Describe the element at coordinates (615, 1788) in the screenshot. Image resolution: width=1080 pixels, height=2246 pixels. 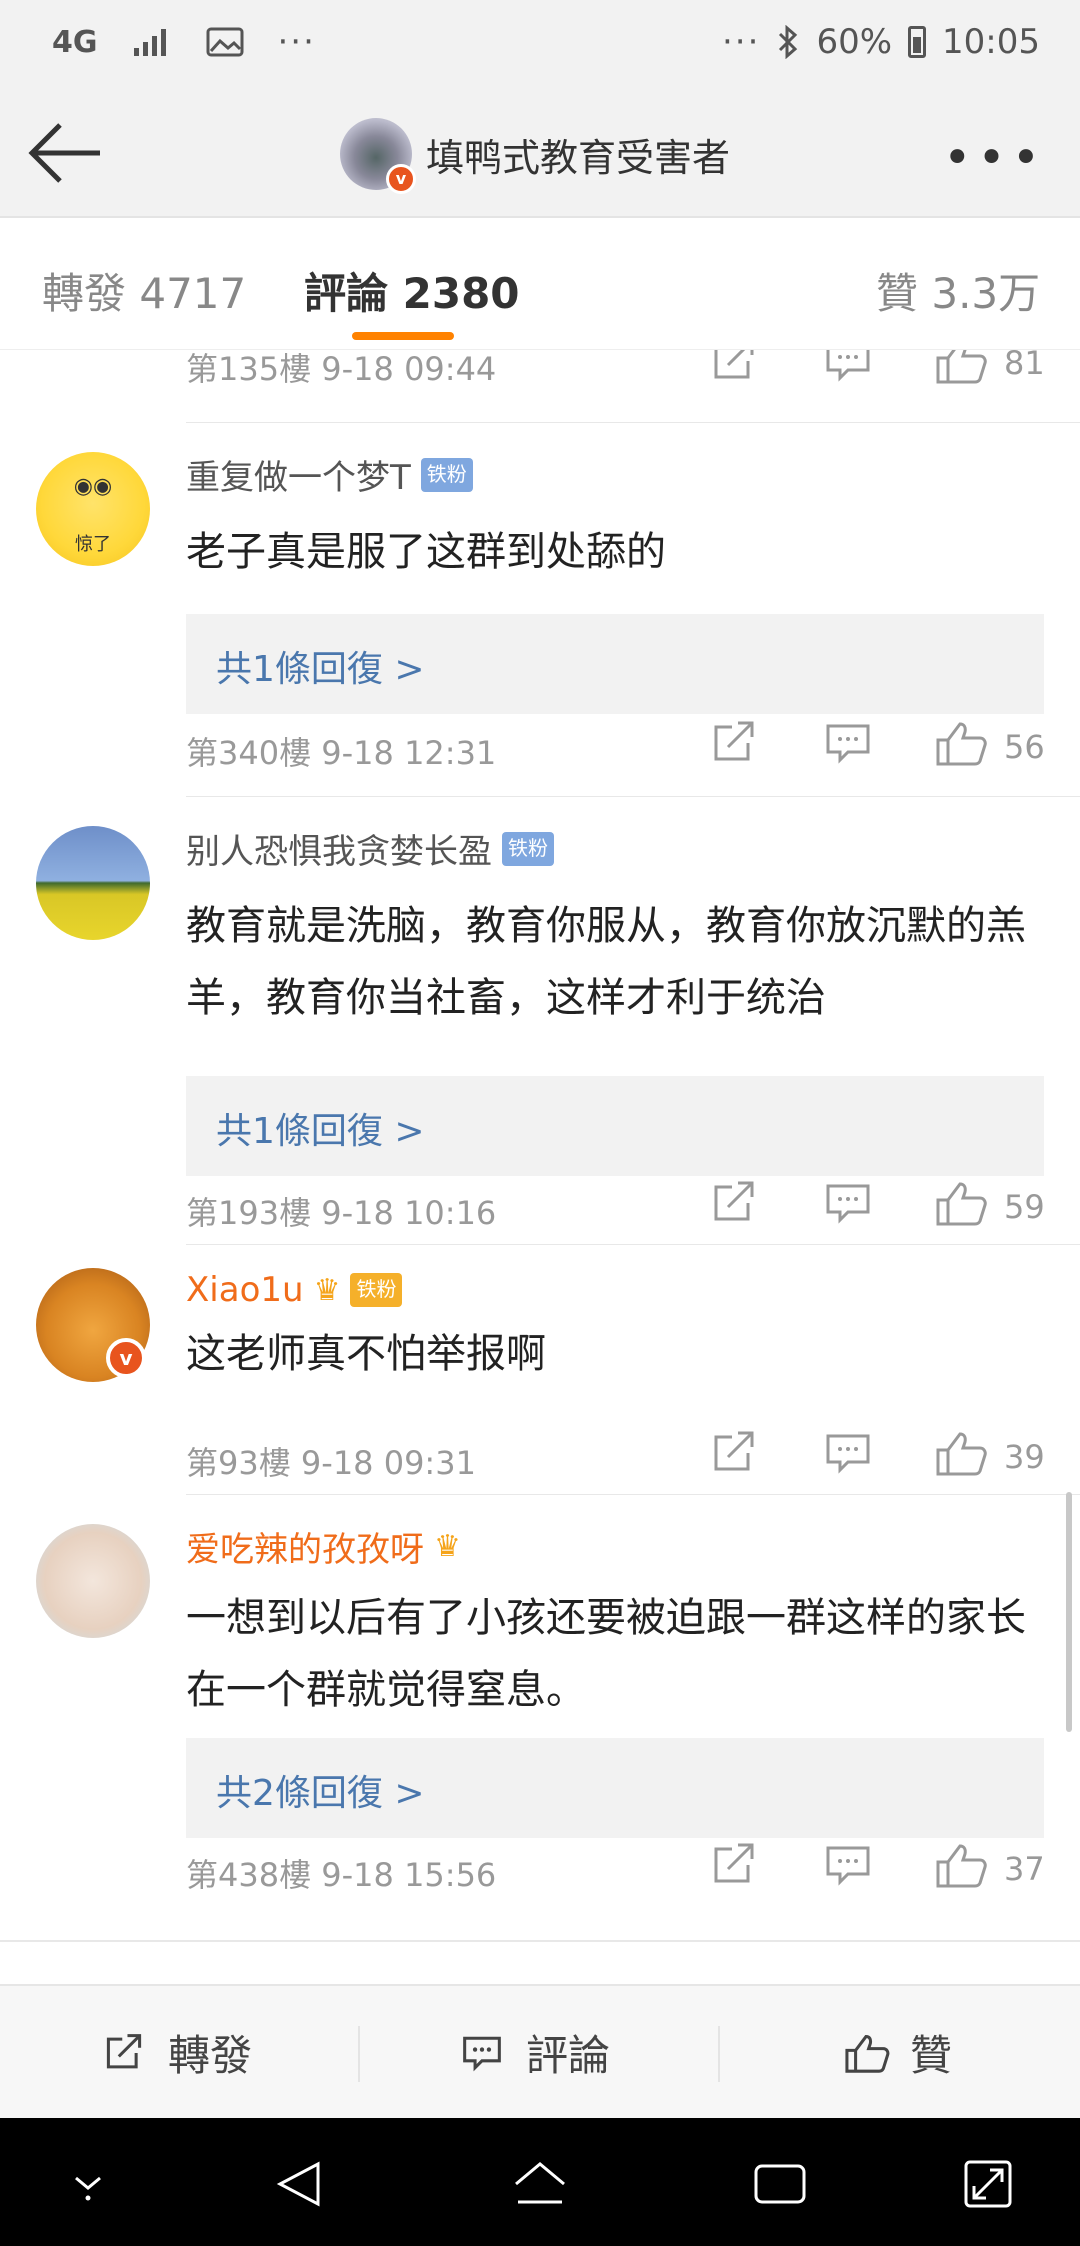
I see `replies-link: 共2條回復 >` at that location.